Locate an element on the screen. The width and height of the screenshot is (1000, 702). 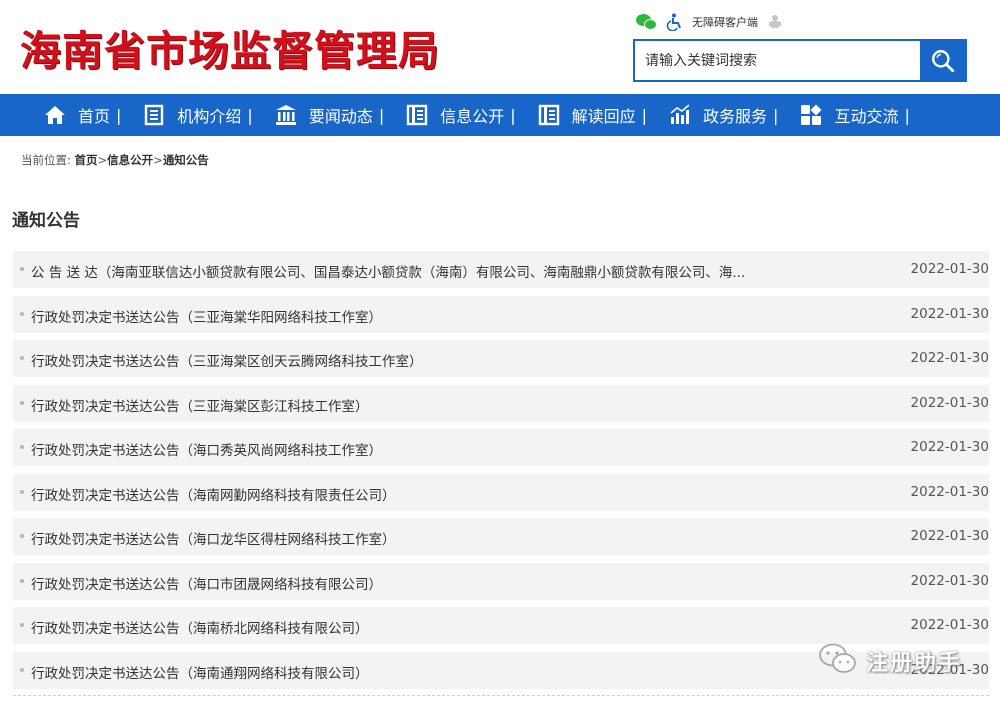
search-button is located at coordinates (942, 60).